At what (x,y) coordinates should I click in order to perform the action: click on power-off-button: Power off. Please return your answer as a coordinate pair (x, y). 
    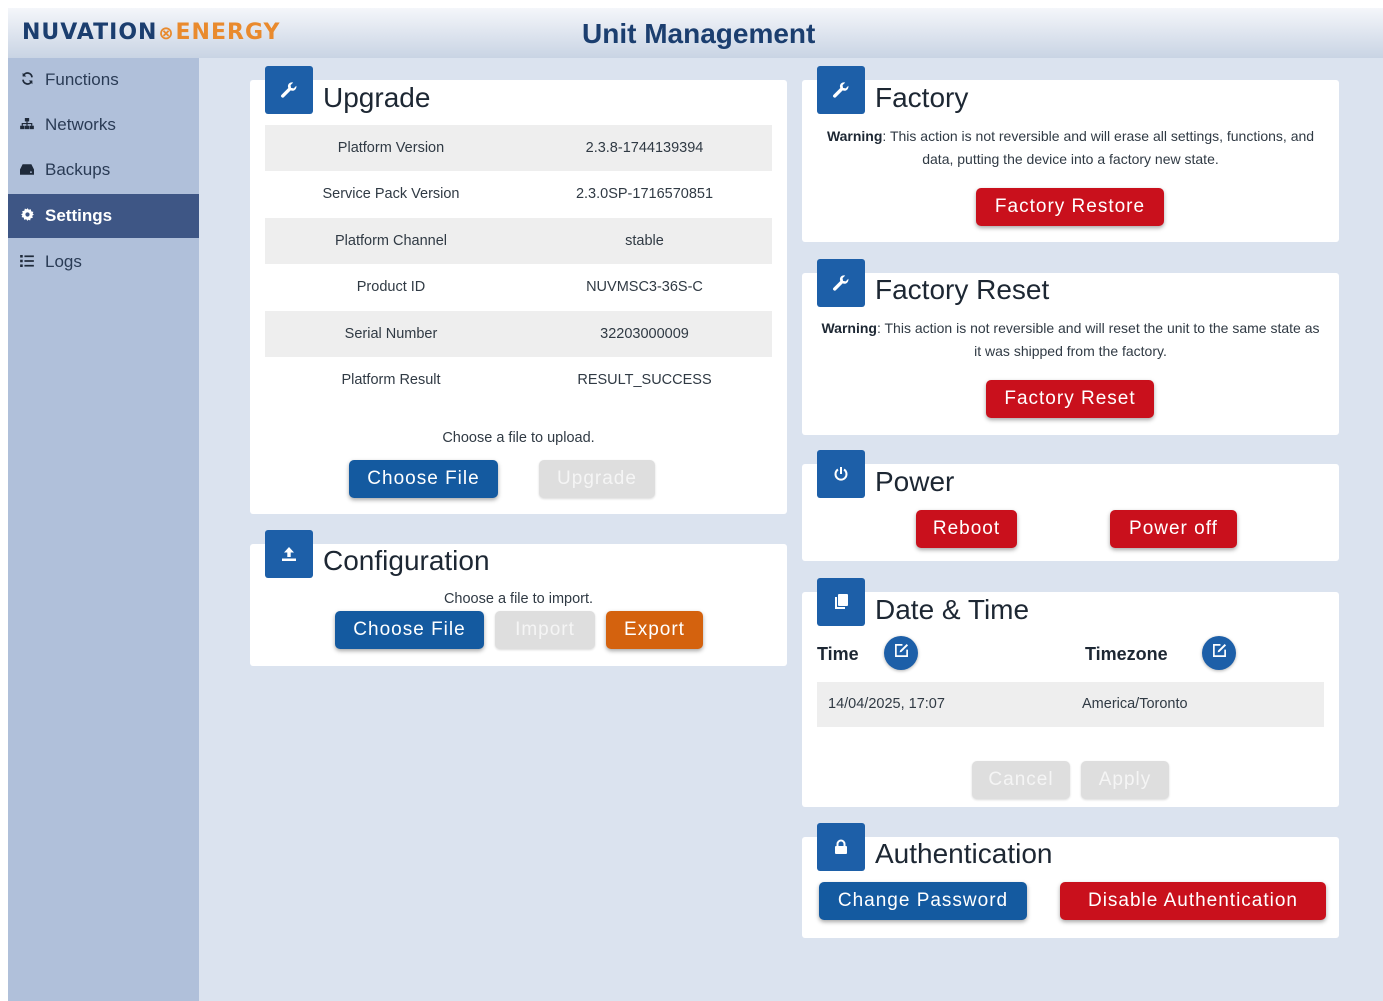
    Looking at the image, I should click on (1173, 529).